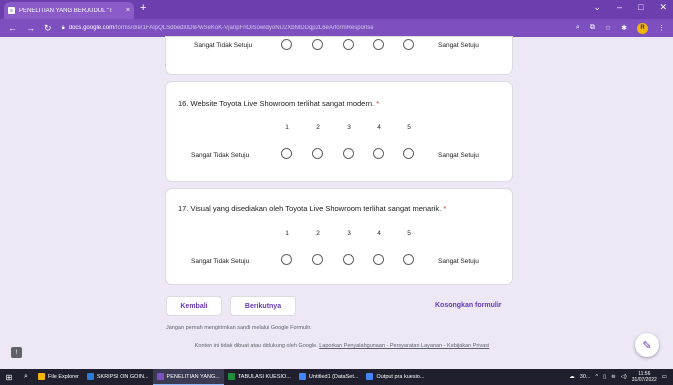 This screenshot has height=385, width=673. I want to click on chevron-up-icon: ^, so click(596, 377).